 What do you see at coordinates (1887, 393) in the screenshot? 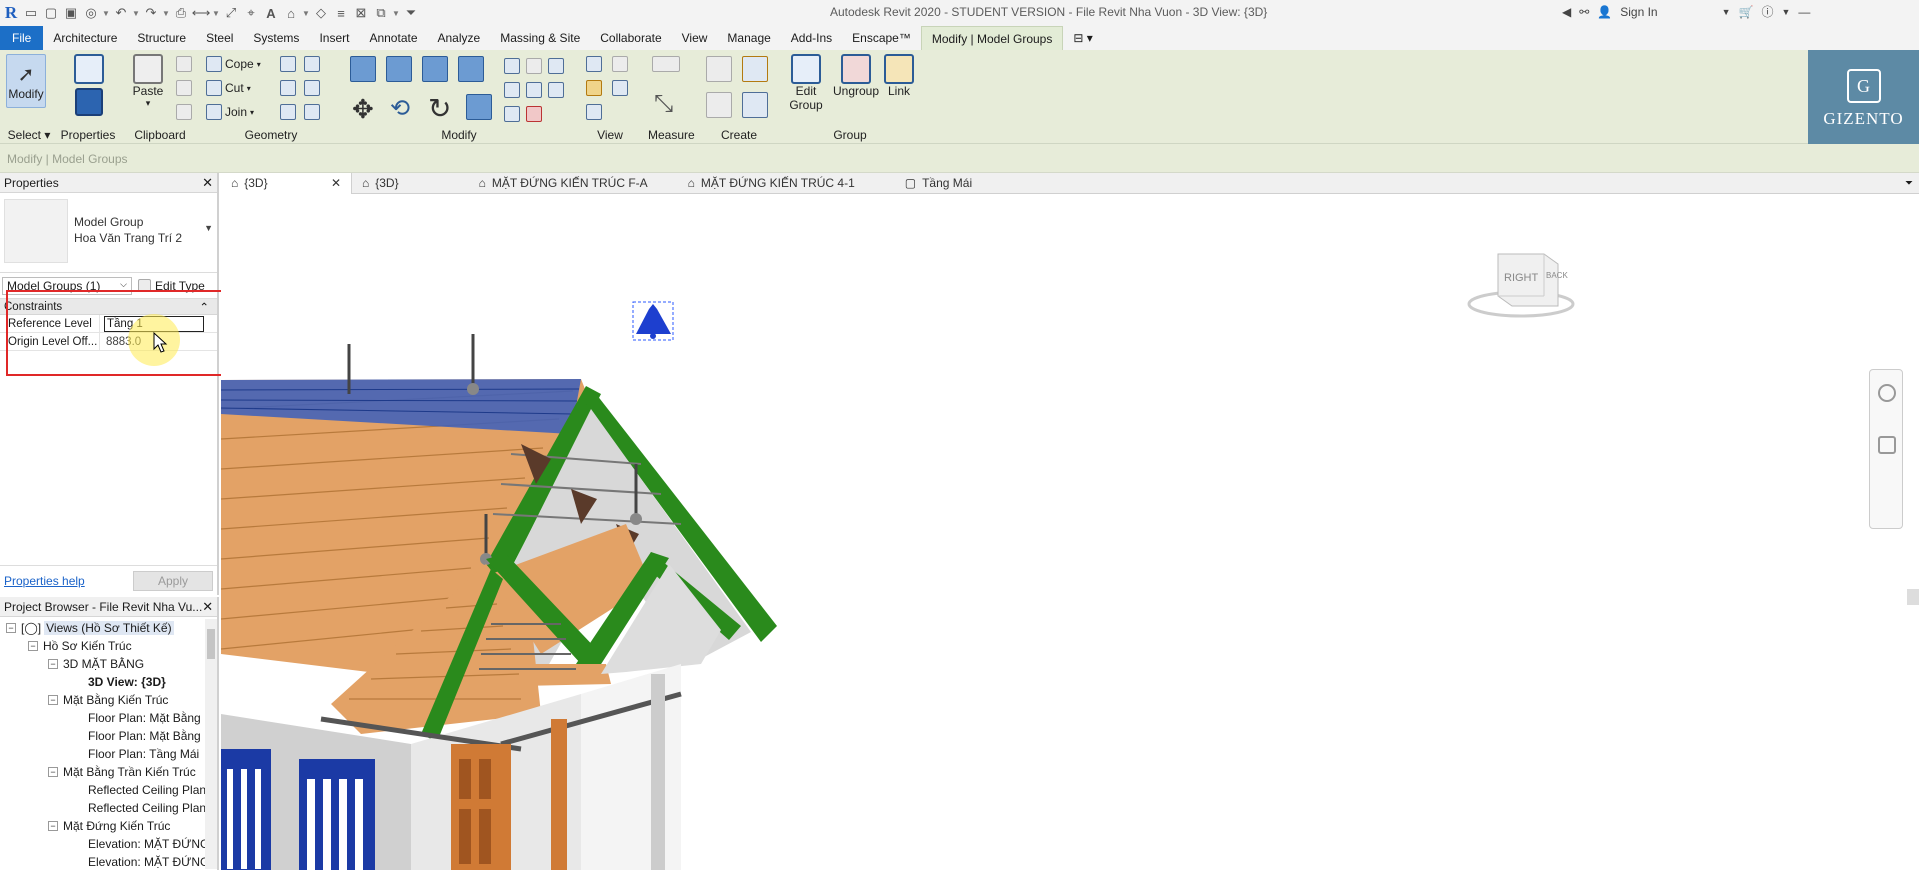
I see `steering-wheel-icon` at bounding box center [1887, 393].